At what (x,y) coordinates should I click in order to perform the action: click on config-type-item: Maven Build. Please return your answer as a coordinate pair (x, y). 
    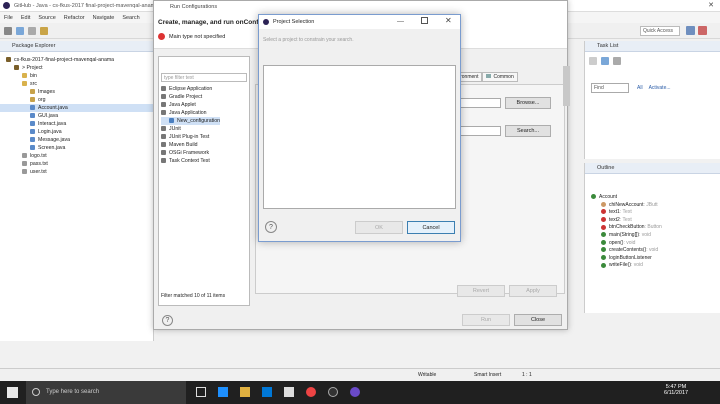
    Looking at the image, I should click on (190, 145).